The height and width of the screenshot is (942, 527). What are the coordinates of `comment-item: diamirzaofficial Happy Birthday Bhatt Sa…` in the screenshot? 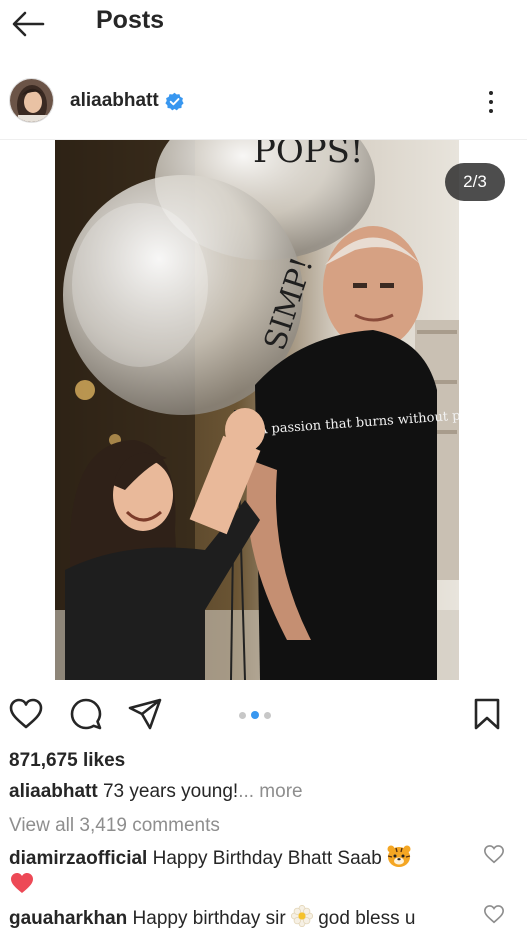 It's located at (210, 857).